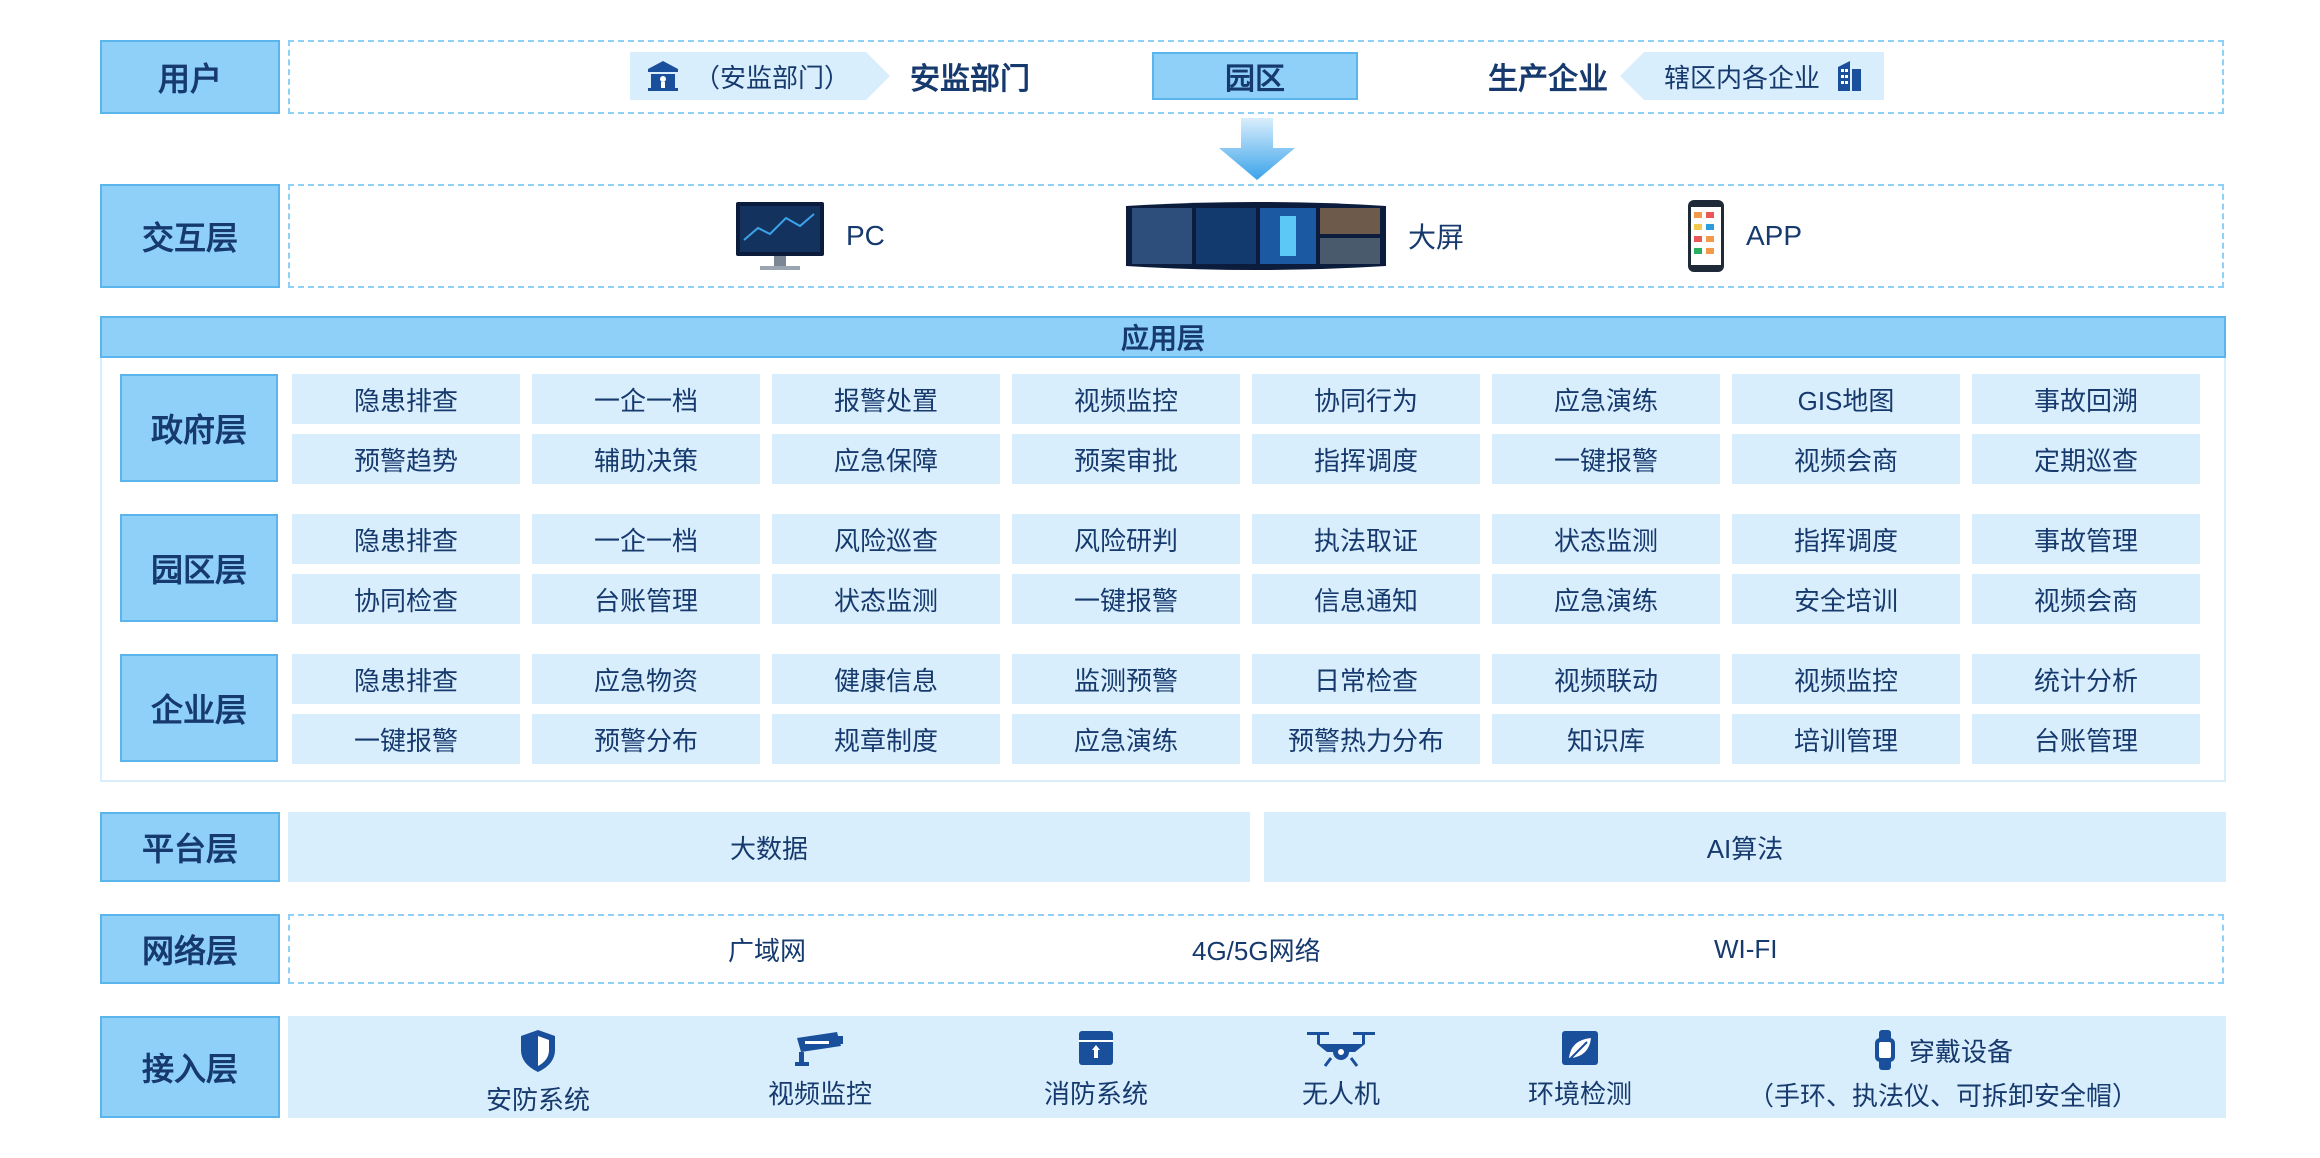 This screenshot has height=1158, width=2320. What do you see at coordinates (538, 1100) in the screenshot?
I see `access-label-security: 安防系统` at bounding box center [538, 1100].